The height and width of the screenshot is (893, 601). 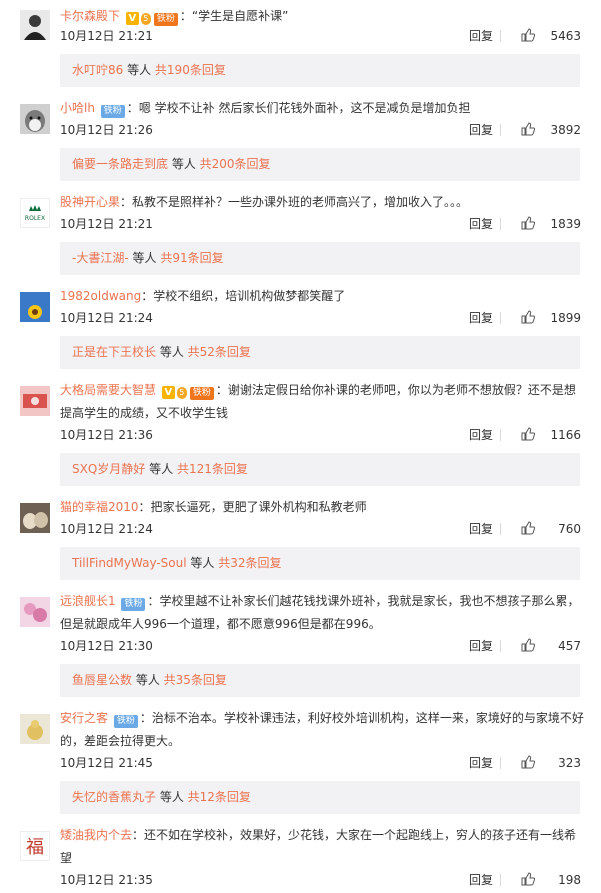 I want to click on comment-username: 卡尔森殿下, so click(x=90, y=16).